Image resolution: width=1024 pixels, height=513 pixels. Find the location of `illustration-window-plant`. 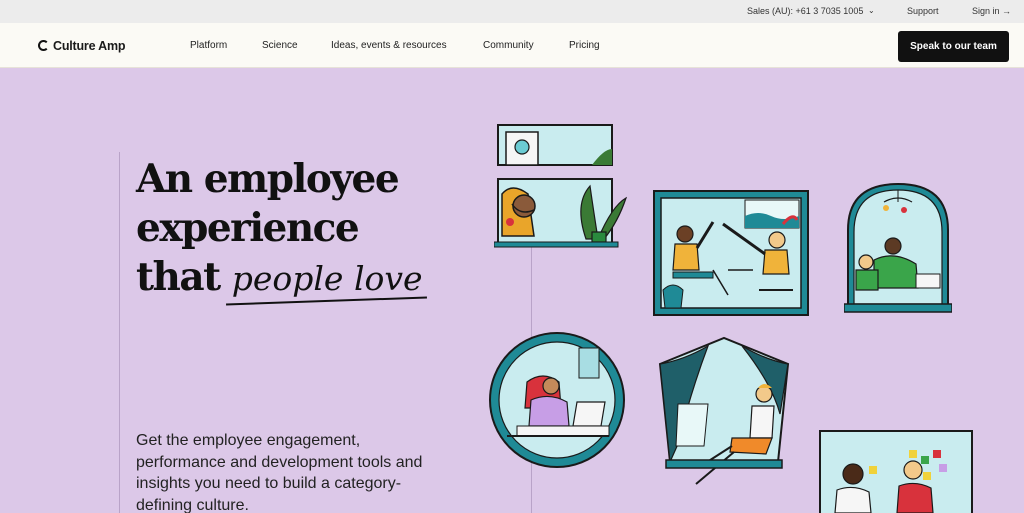

illustration-window-plant is located at coordinates (561, 186).